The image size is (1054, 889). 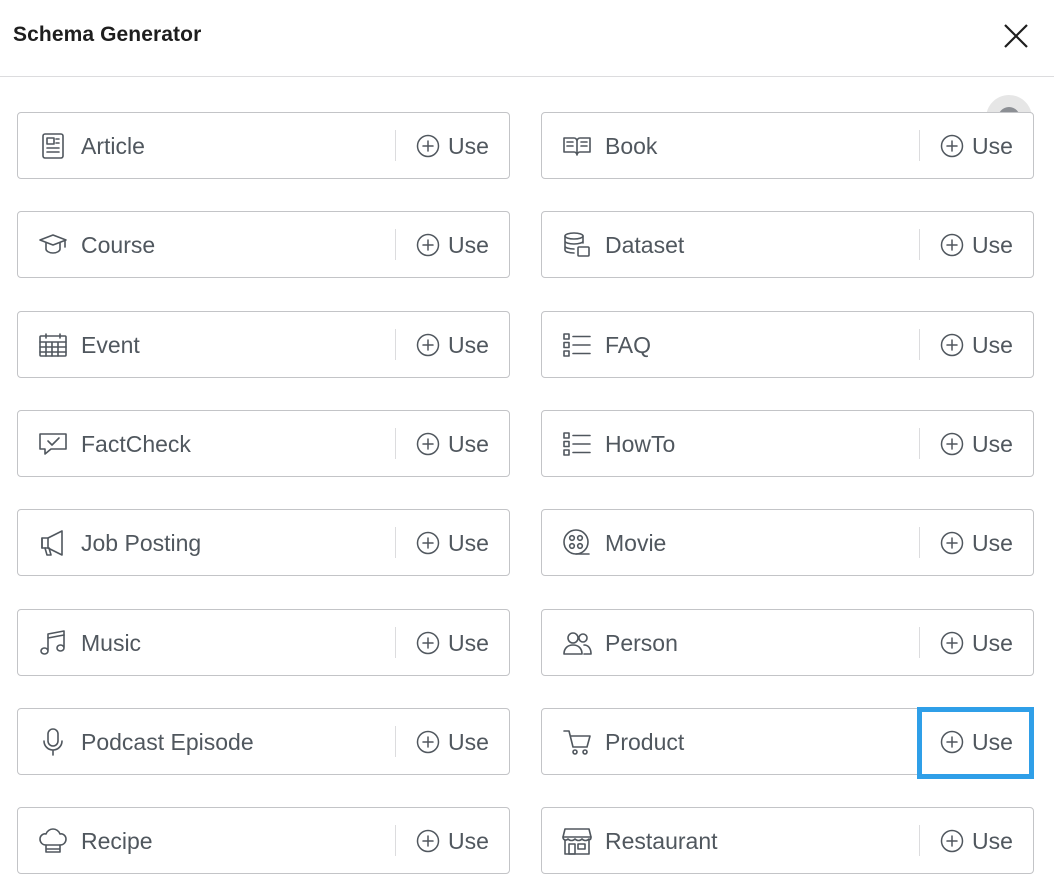 What do you see at coordinates (787, 841) in the screenshot?
I see `schema-card-restaurant: Restaurant Use` at bounding box center [787, 841].